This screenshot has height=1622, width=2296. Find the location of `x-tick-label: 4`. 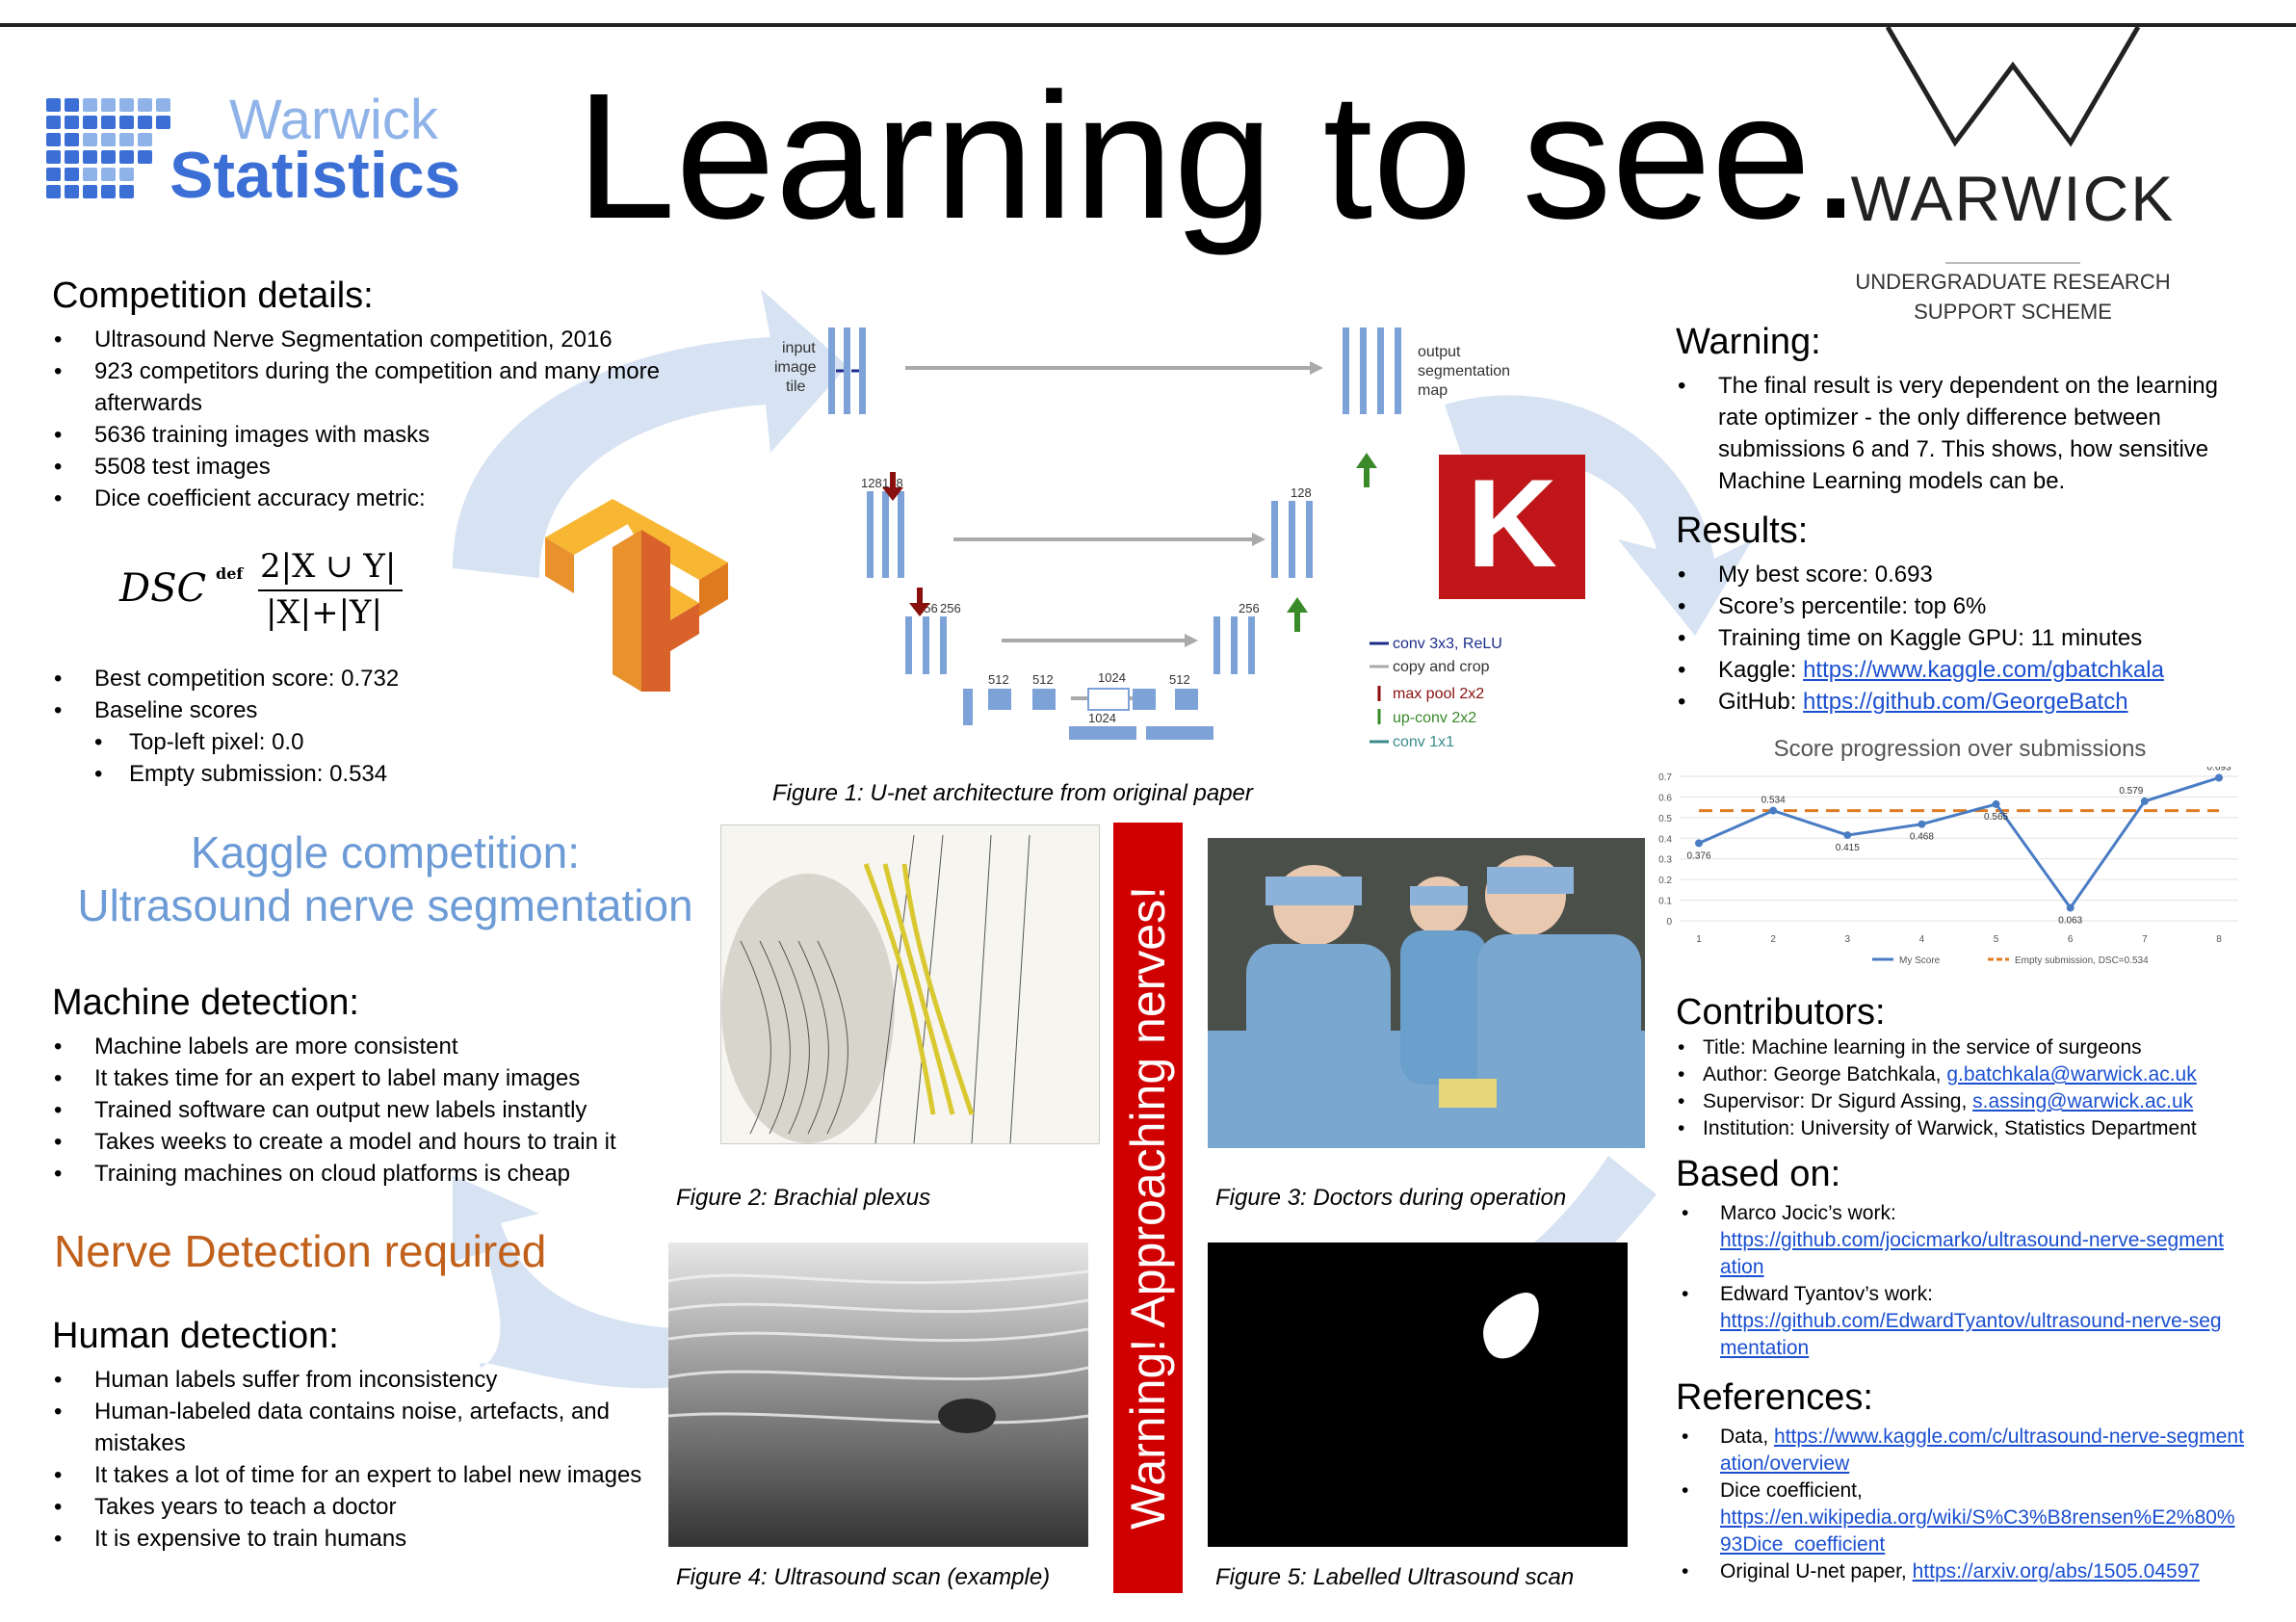

x-tick-label: 4 is located at coordinates (1922, 939).